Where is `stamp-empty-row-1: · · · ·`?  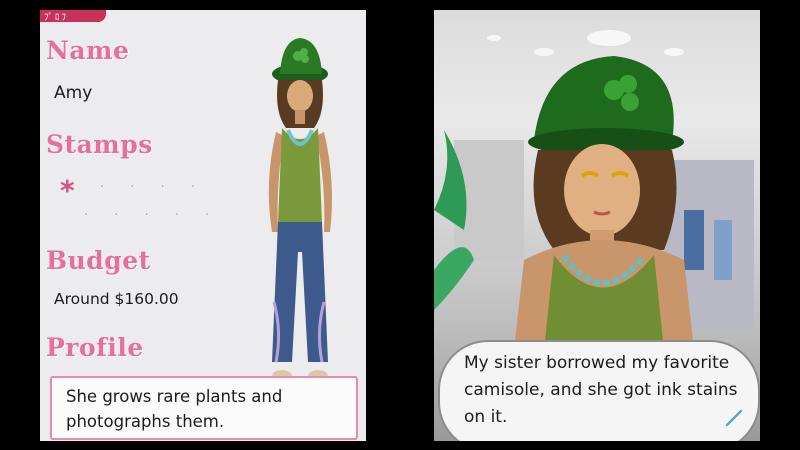 stamp-empty-row-1: · · · · is located at coordinates (153, 187).